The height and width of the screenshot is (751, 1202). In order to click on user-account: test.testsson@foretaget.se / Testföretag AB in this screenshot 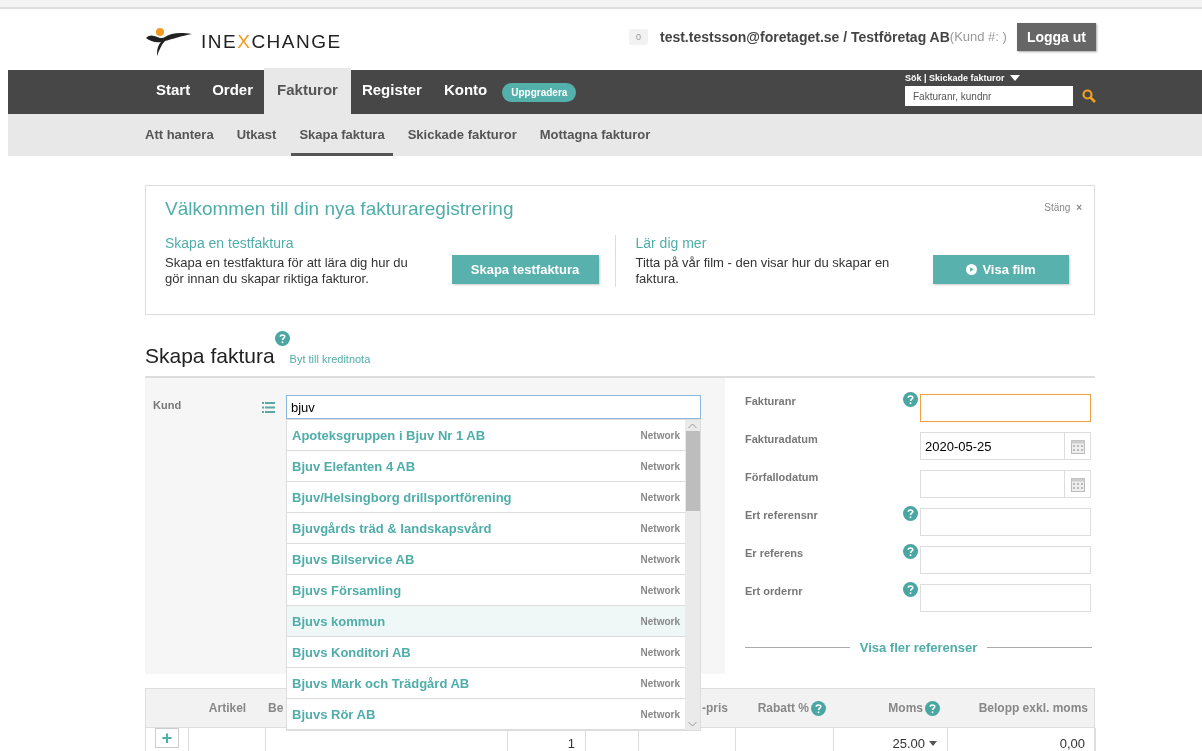, I will do `click(804, 36)`.